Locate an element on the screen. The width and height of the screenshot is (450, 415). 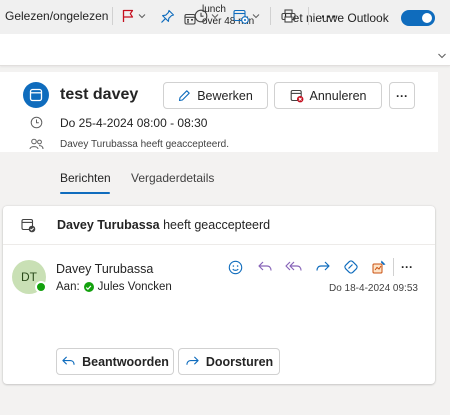
actions-divider is located at coordinates (393, 267).